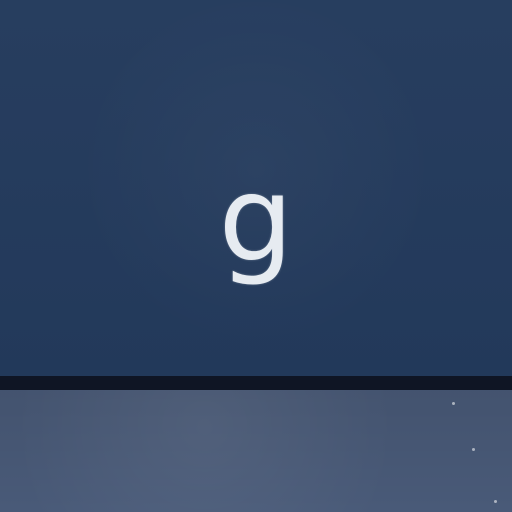 This screenshot has width=512, height=512. I want to click on key-gap, so click(256, 383).